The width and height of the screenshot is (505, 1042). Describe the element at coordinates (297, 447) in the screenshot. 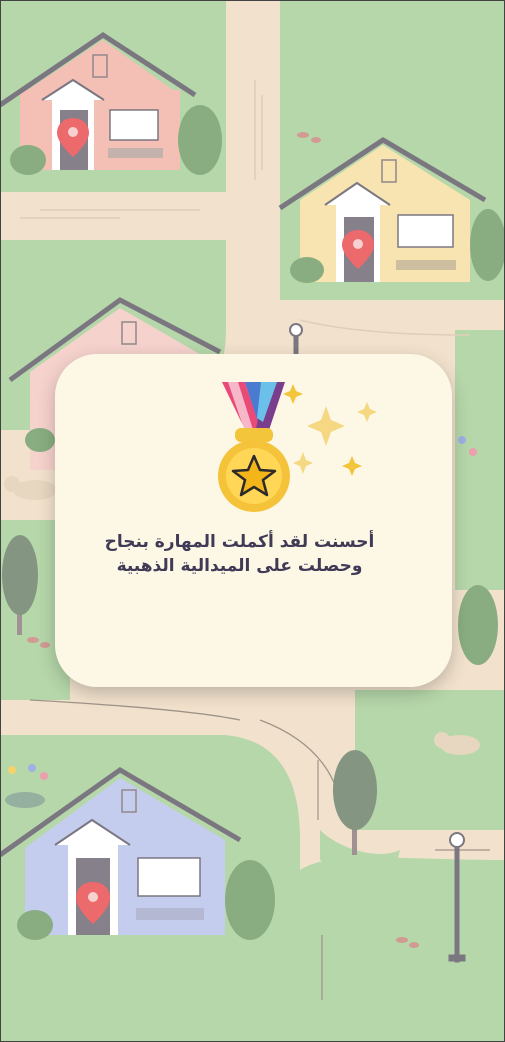

I see `gold-medal-star-icon` at that location.